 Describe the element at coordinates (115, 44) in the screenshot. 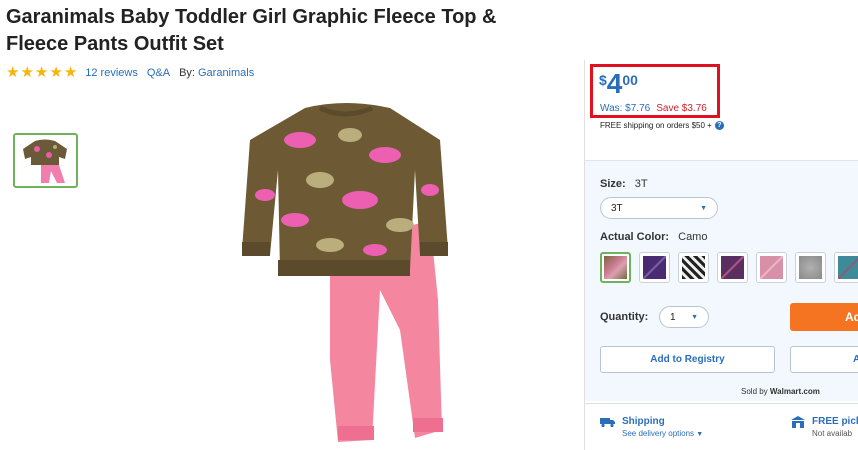

I see `product-title-line-2: Fleece Pants Outfit Set` at that location.